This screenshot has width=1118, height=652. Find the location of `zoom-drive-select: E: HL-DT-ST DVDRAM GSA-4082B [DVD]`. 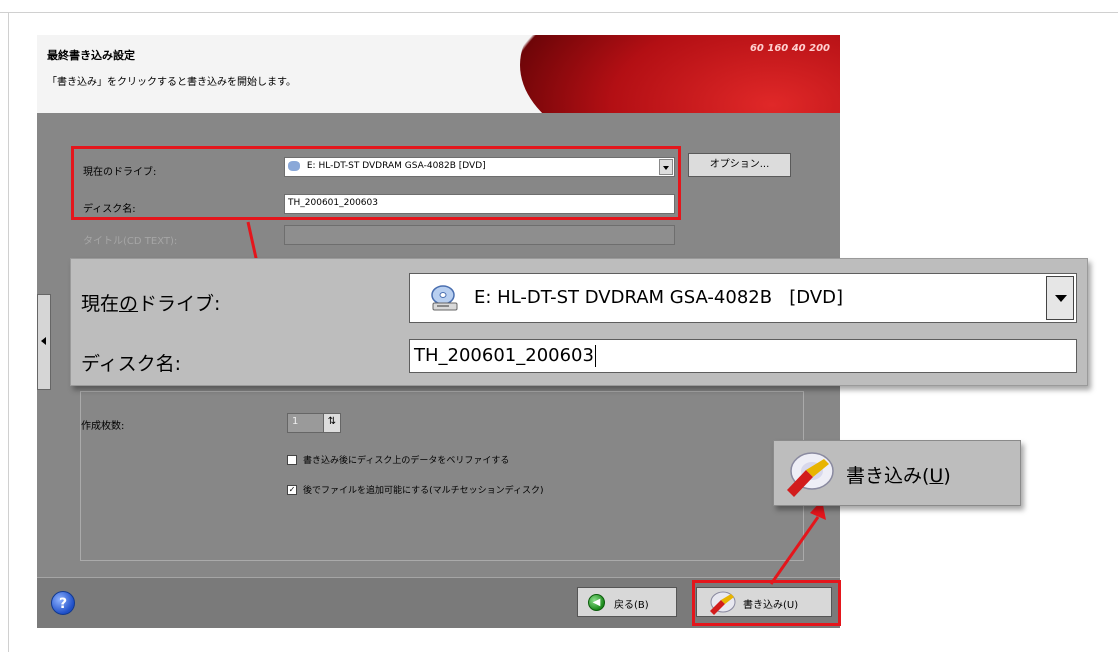

zoom-drive-select: E: HL-DT-ST DVDRAM GSA-4082B [DVD] is located at coordinates (743, 298).